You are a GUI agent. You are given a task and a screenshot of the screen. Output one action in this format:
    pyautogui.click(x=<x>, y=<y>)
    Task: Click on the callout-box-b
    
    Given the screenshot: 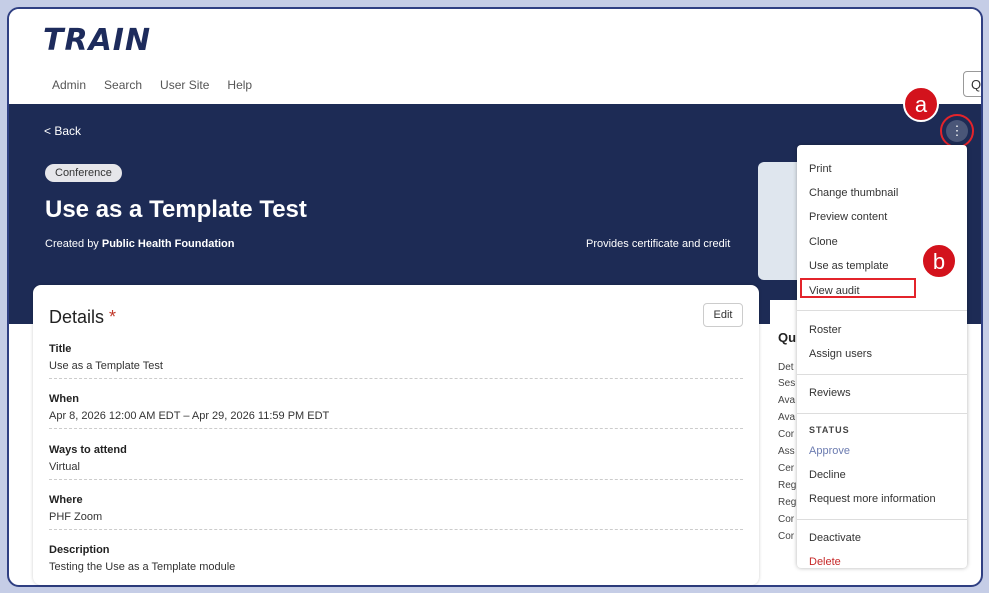 What is the action you would take?
    pyautogui.click(x=858, y=288)
    